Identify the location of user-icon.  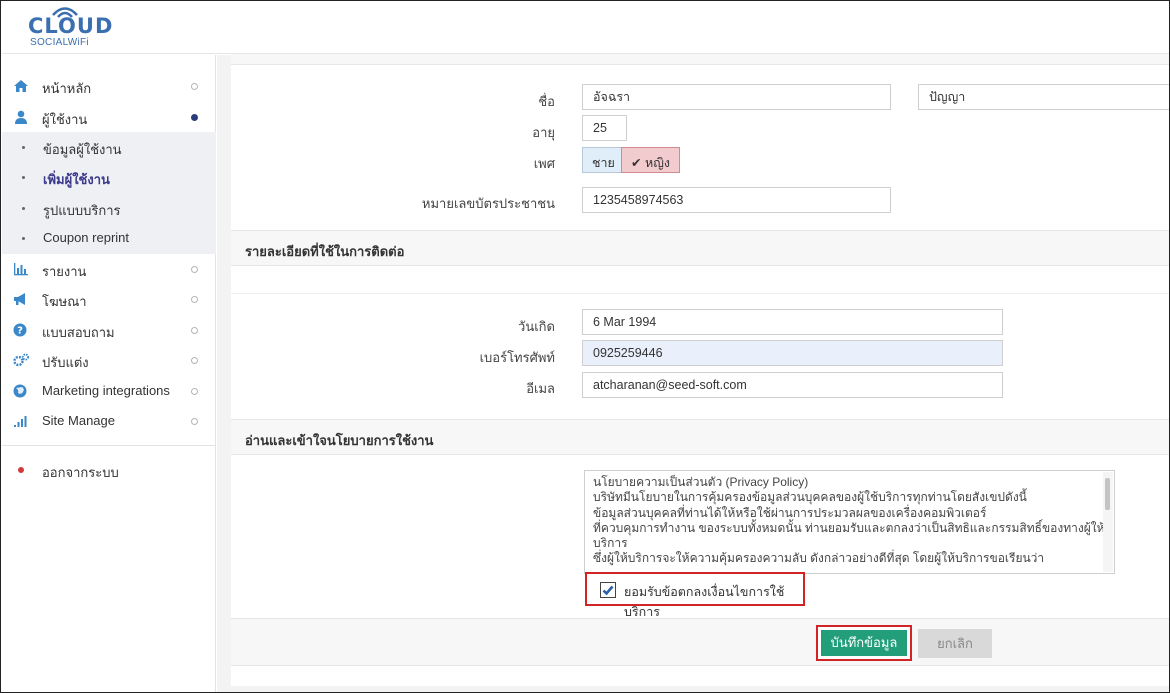
(21, 117).